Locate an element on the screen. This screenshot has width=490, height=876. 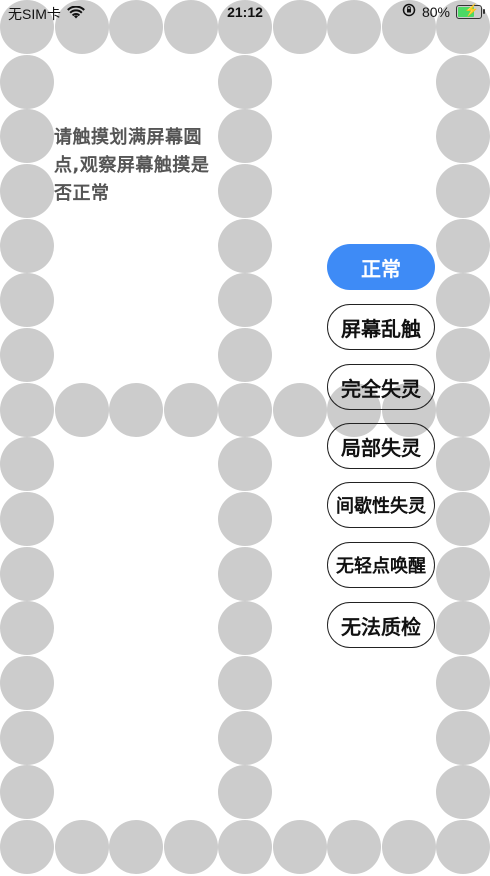
instruction-text: 请触摸划满屏幕圆点,观察屏幕触摸是否正常 is located at coordinates (132, 165).